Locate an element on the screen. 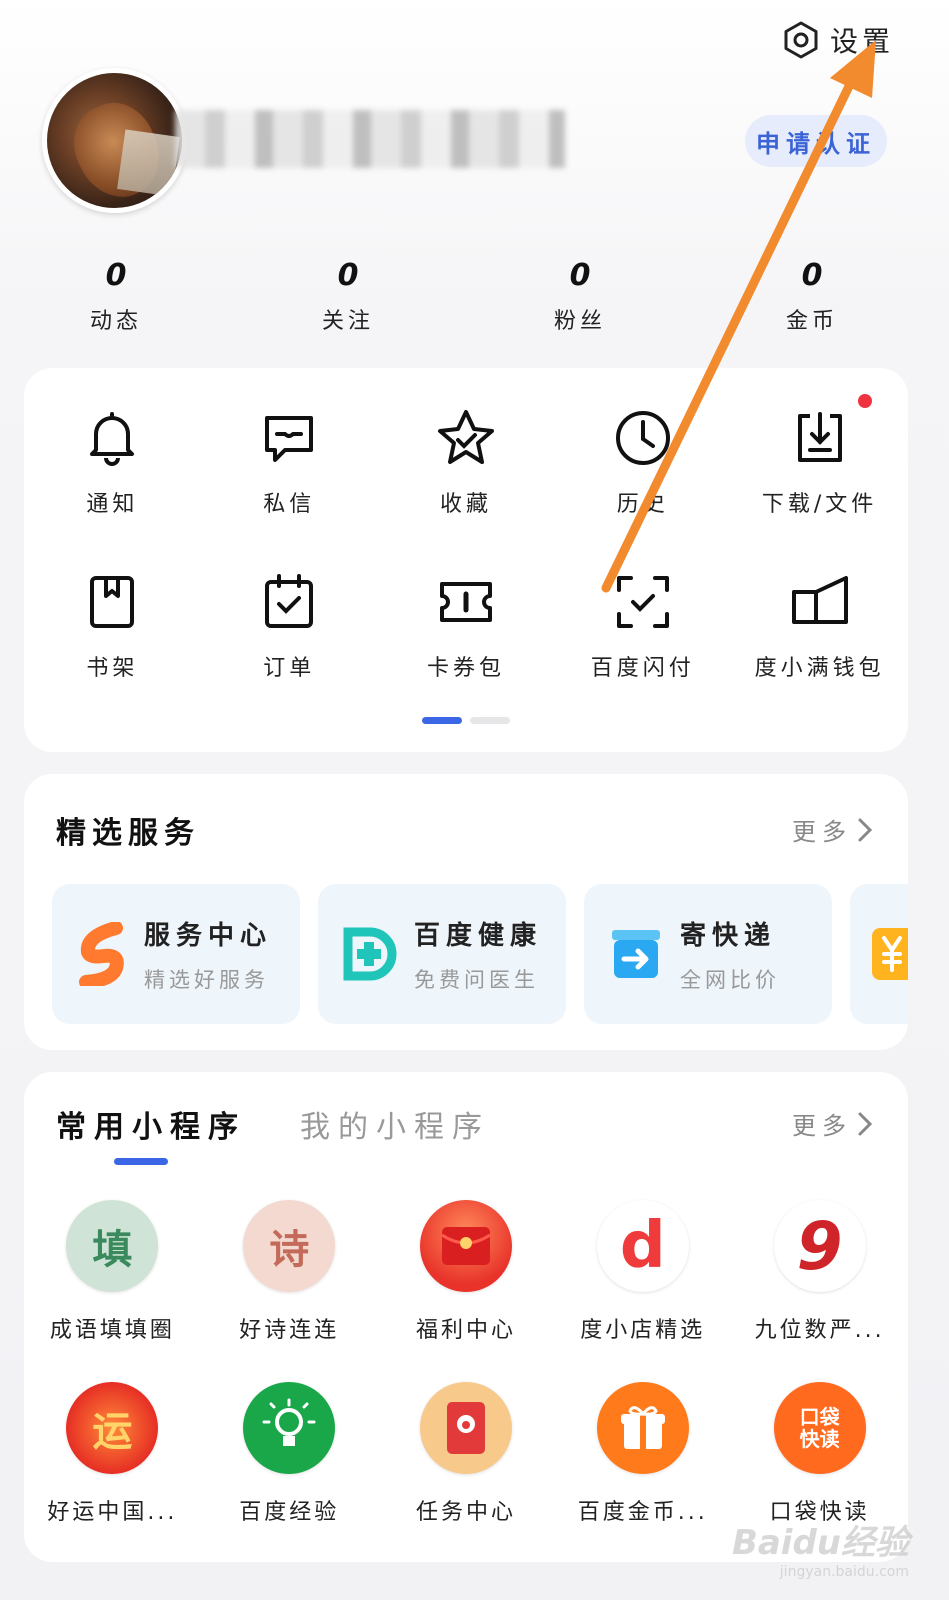 The height and width of the screenshot is (1600, 949). page-indicator is located at coordinates (466, 720).